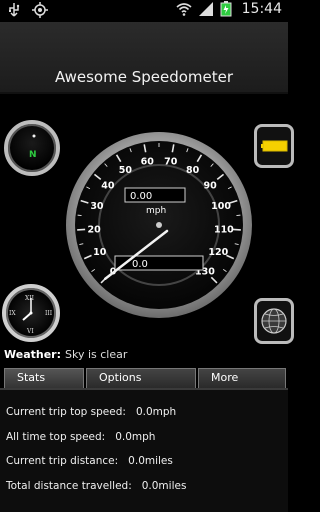 The image size is (320, 512). Describe the element at coordinates (261, 9) in the screenshot. I see `status-time: 15:44` at that location.